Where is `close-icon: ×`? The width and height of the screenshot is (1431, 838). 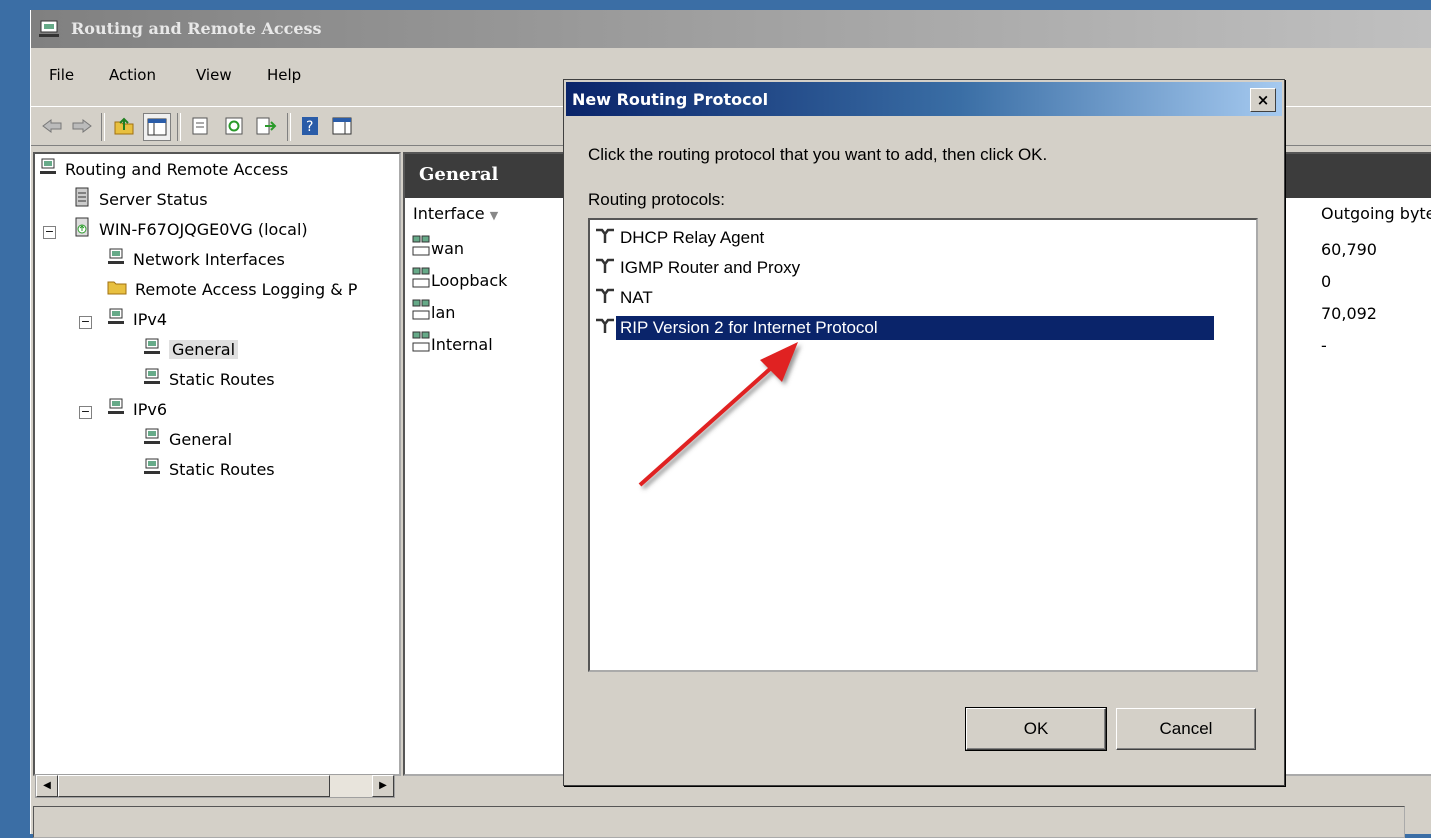
close-icon: × is located at coordinates (1263, 100).